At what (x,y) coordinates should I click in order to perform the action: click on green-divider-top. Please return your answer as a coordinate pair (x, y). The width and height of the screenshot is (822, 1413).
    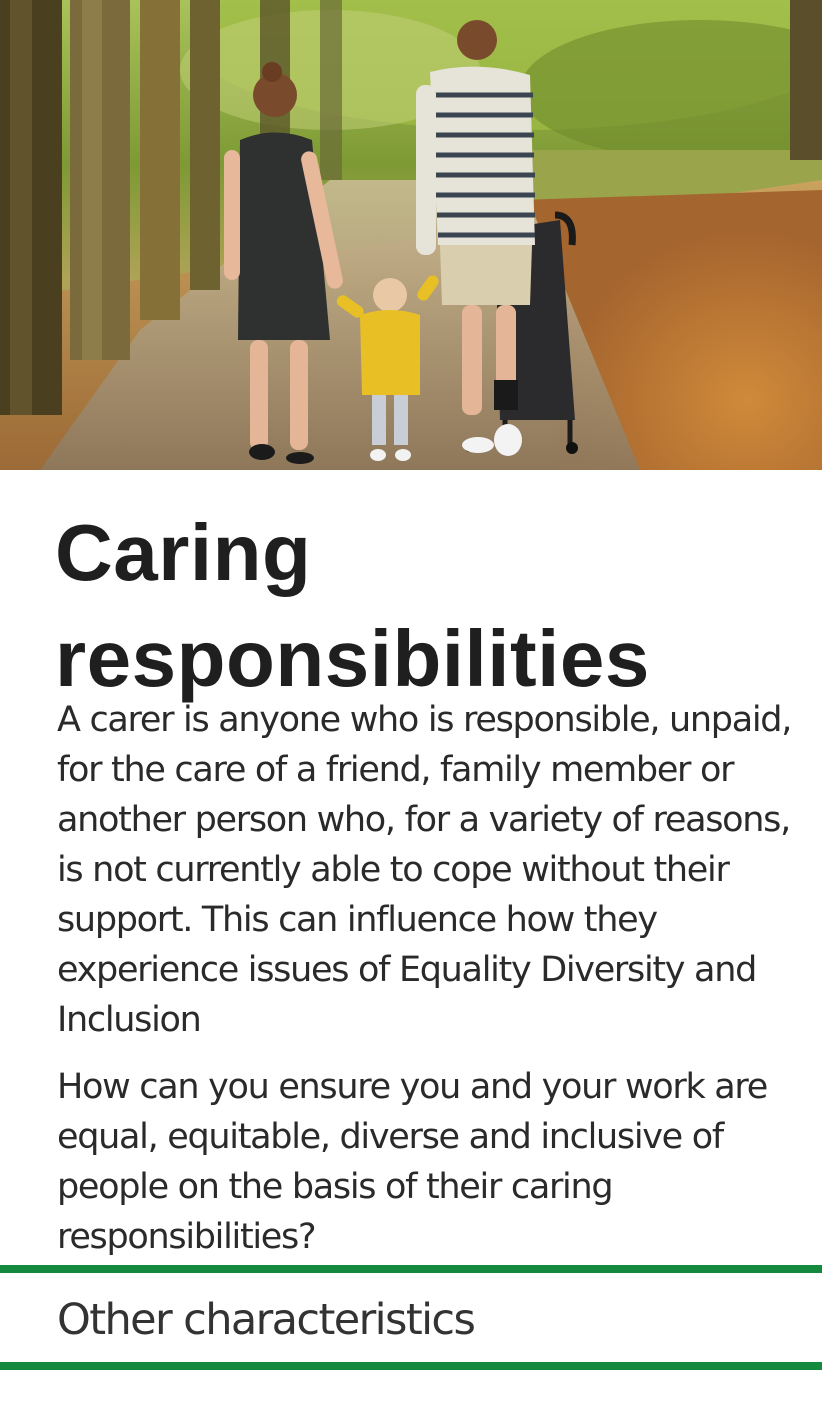
    Looking at the image, I should click on (411, 1269).